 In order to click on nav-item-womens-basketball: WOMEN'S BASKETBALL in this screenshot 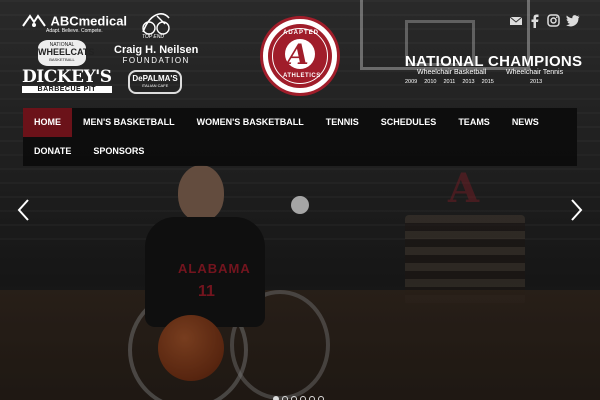, I will do `click(250, 122)`.